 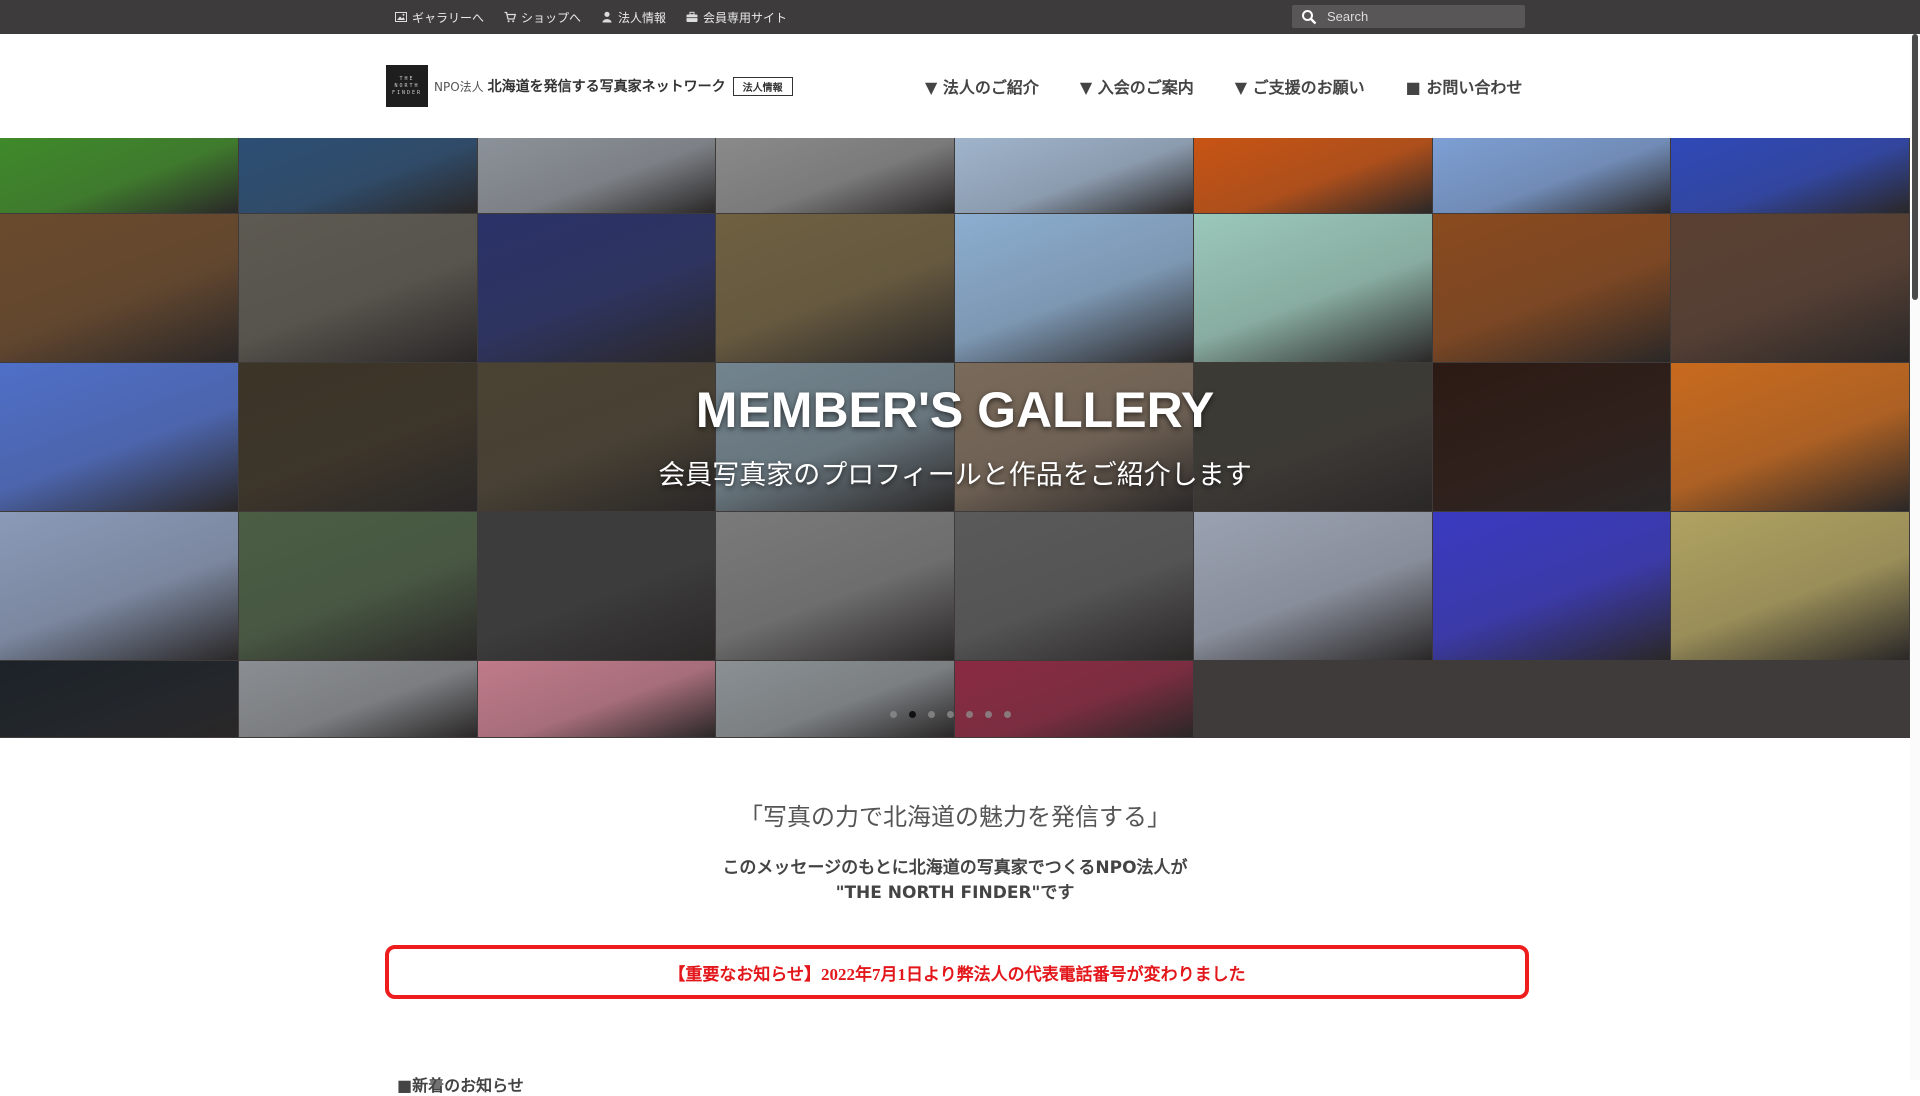 What do you see at coordinates (955, 817) in the screenshot?
I see `tagline: 「写真の力で北海道の魅力を発信する」` at bounding box center [955, 817].